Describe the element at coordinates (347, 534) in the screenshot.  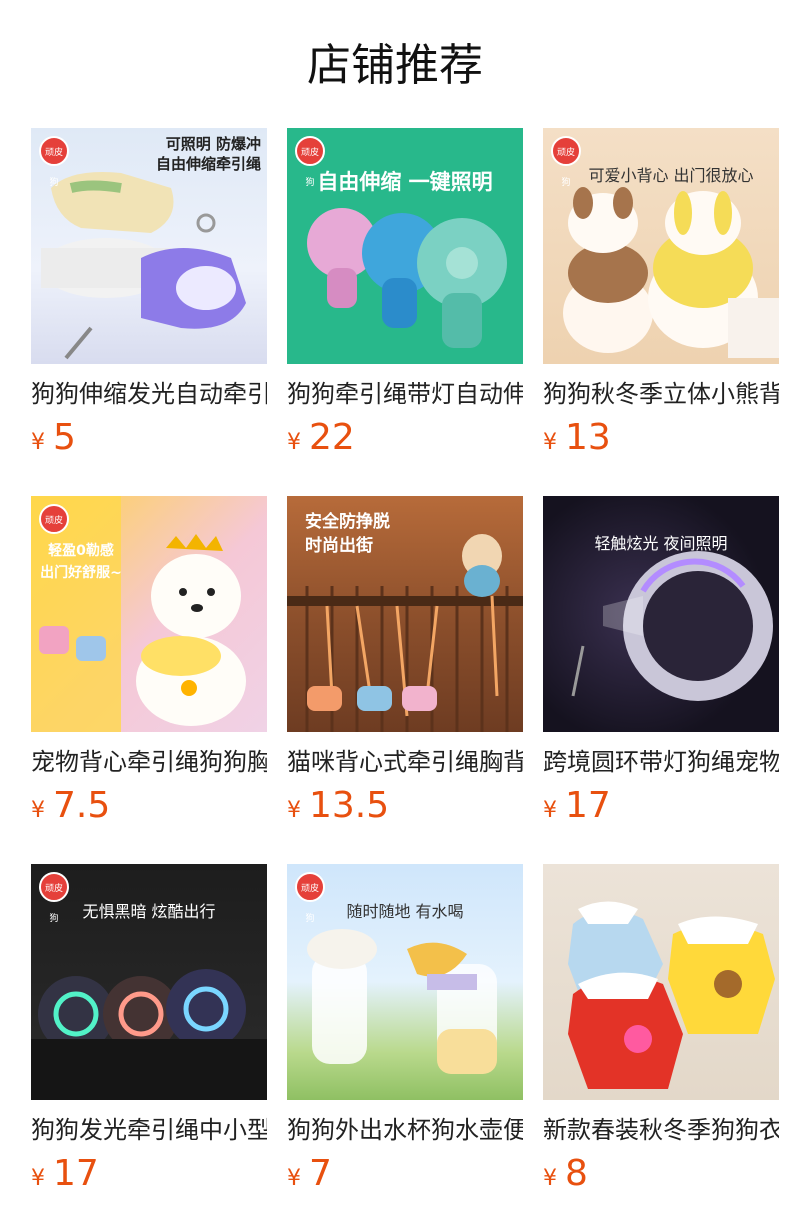
I see `image-banner-text: 安全防挣脱 时尚出街` at that location.